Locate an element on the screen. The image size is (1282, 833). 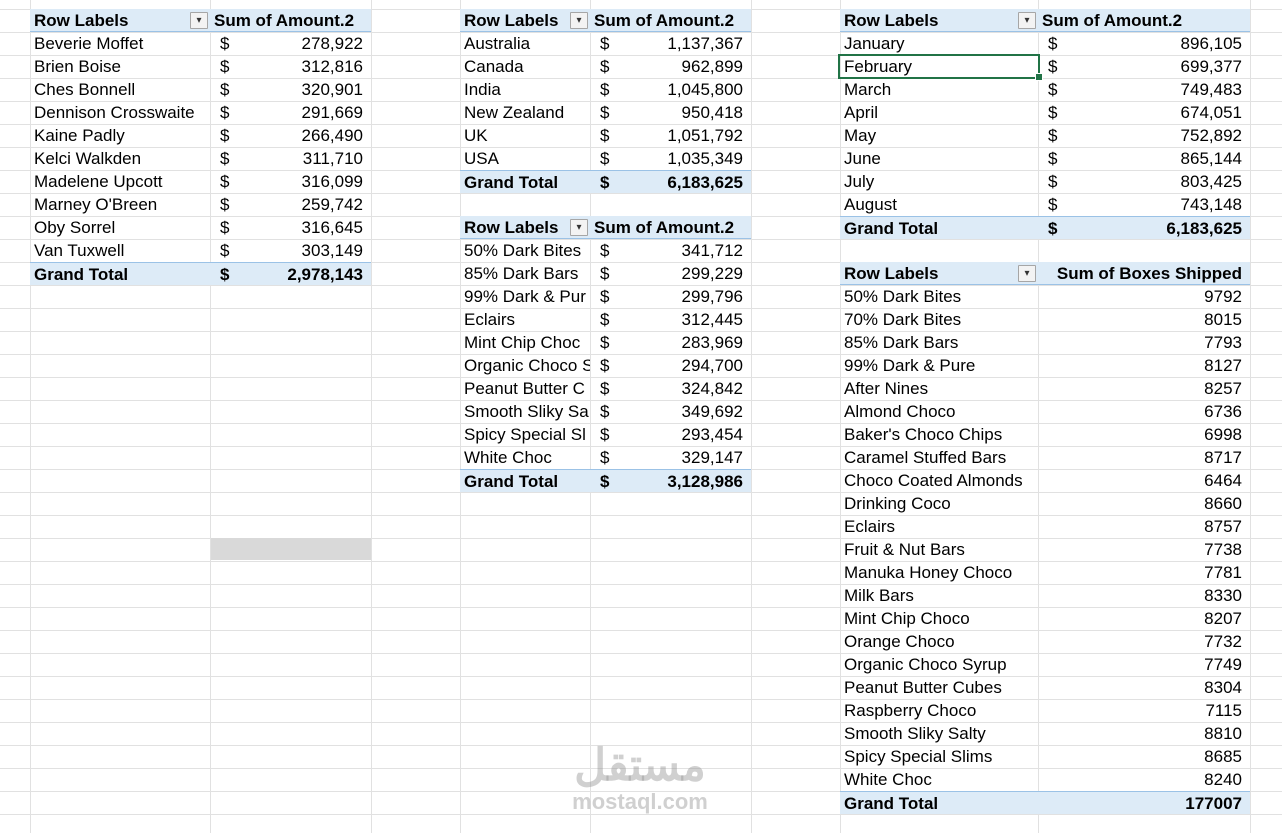
pivot-row-label: Kelci Walkden is located at coordinates (120, 158).